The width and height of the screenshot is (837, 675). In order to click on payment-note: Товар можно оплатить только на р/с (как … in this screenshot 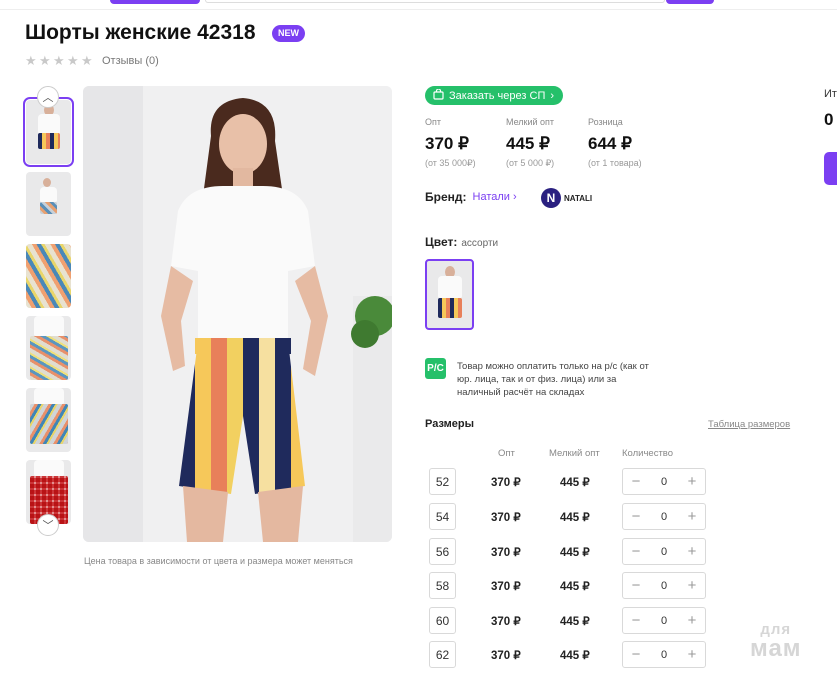, I will do `click(553, 379)`.